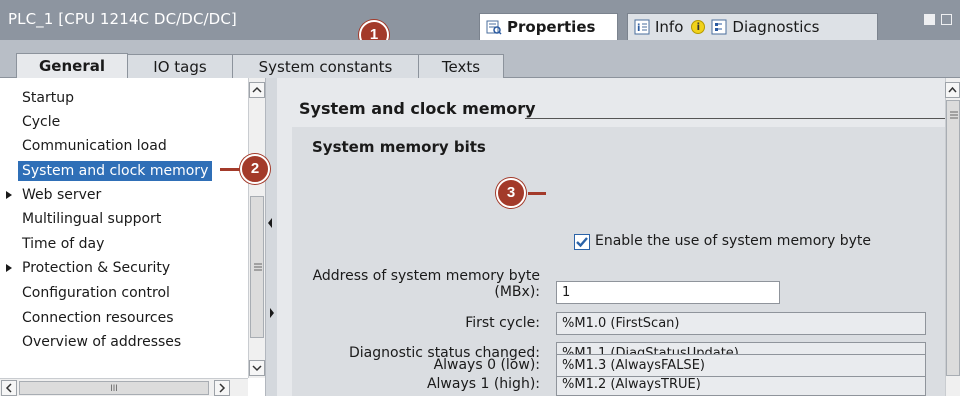  I want to click on tab-system-constants: System constants, so click(325, 66).